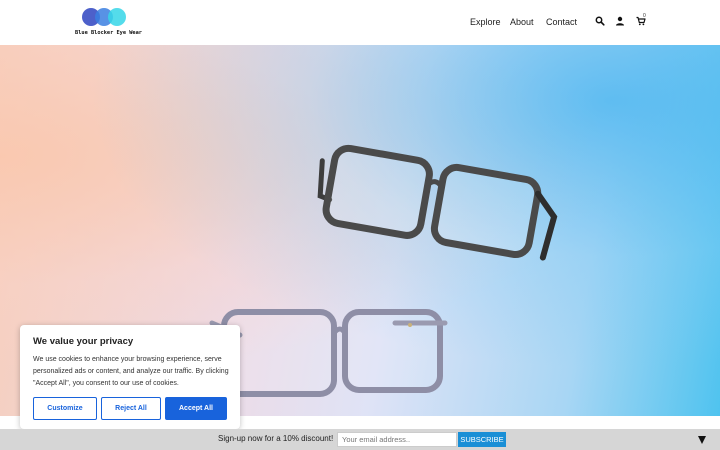  I want to click on reject-all-button: Reject All, so click(131, 408).